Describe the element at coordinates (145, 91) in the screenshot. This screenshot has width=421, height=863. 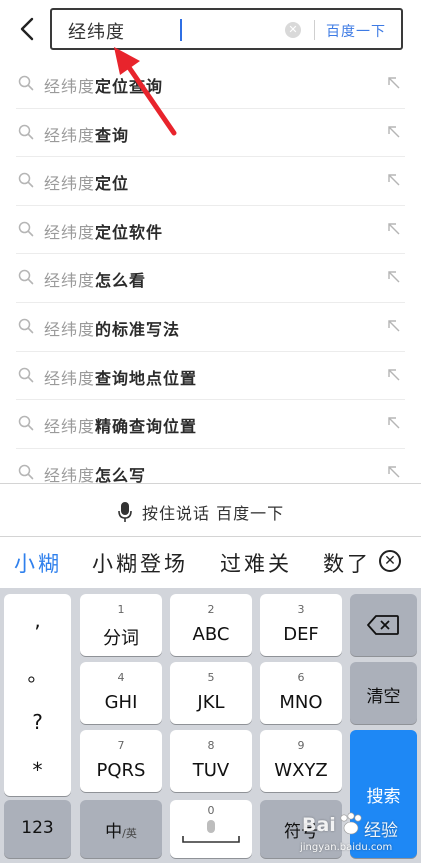
I see `annotation-arrow-icon` at that location.